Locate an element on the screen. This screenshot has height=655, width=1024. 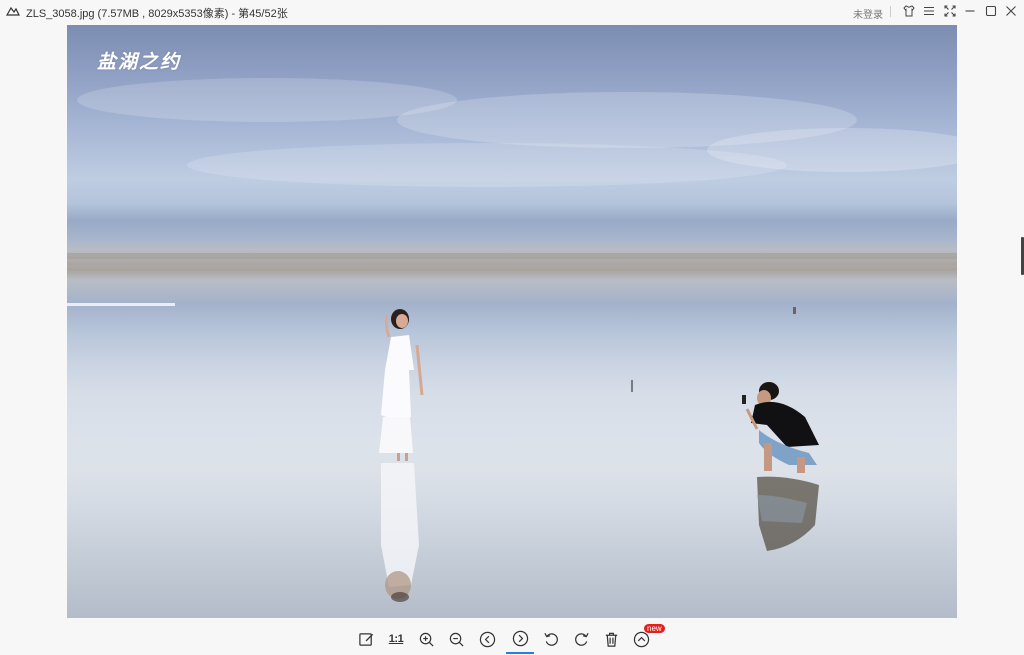
zoom-in-icon is located at coordinates (426, 639).